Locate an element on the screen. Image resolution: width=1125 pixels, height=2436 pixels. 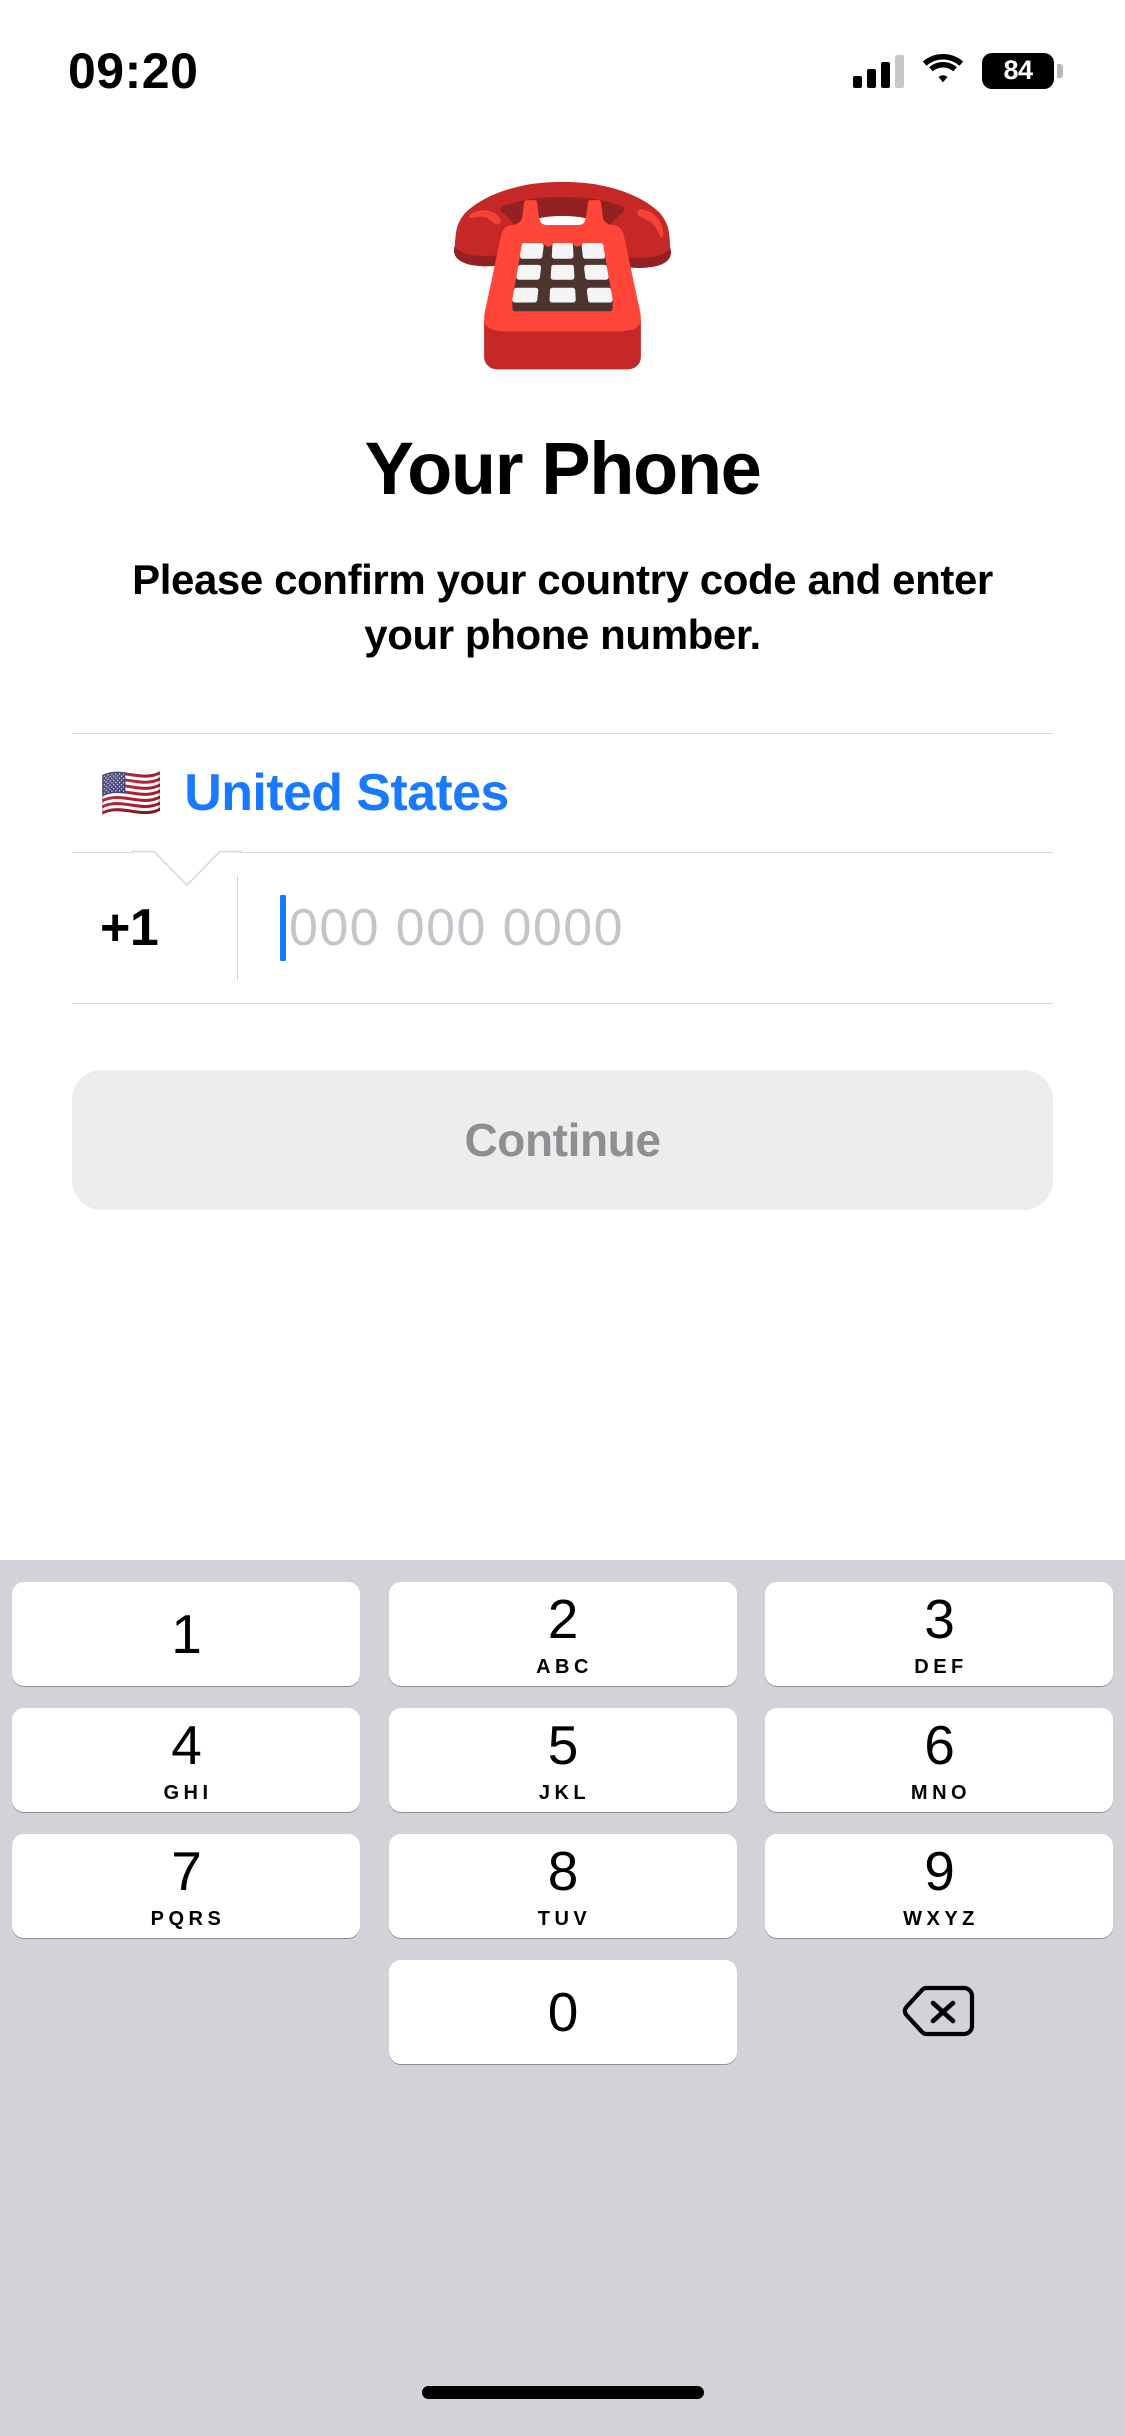
status-bar: 09:20 84 is located at coordinates (562, 66).